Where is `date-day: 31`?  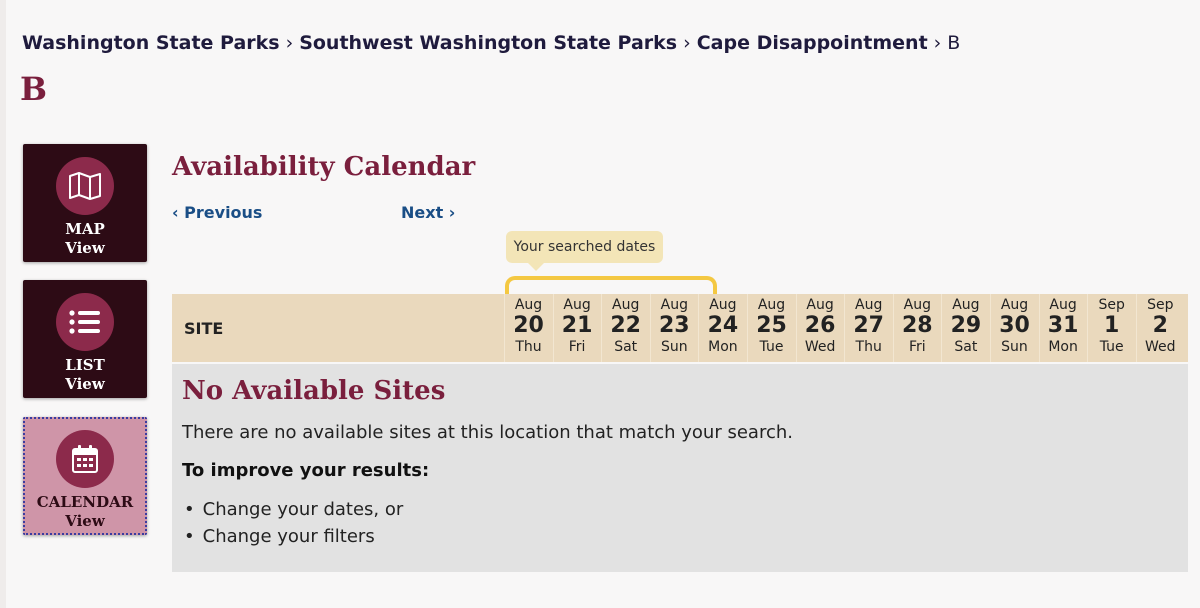
date-day: 31 is located at coordinates (1063, 325).